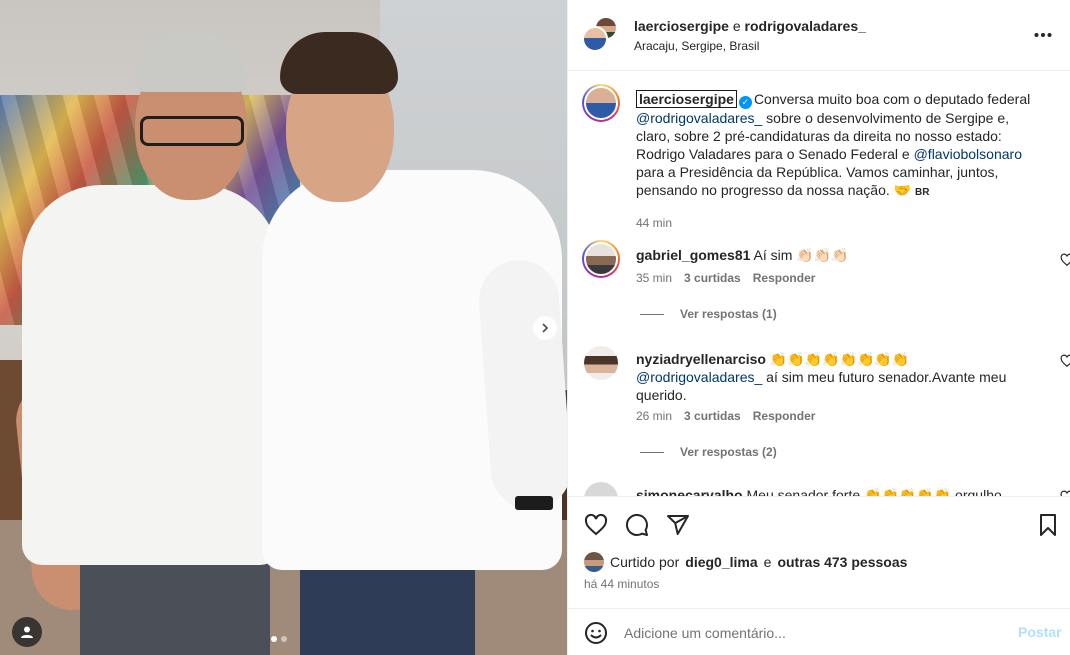 Image resolution: width=1070 pixels, height=655 pixels. What do you see at coordinates (678, 525) in the screenshot?
I see `share-icon` at bounding box center [678, 525].